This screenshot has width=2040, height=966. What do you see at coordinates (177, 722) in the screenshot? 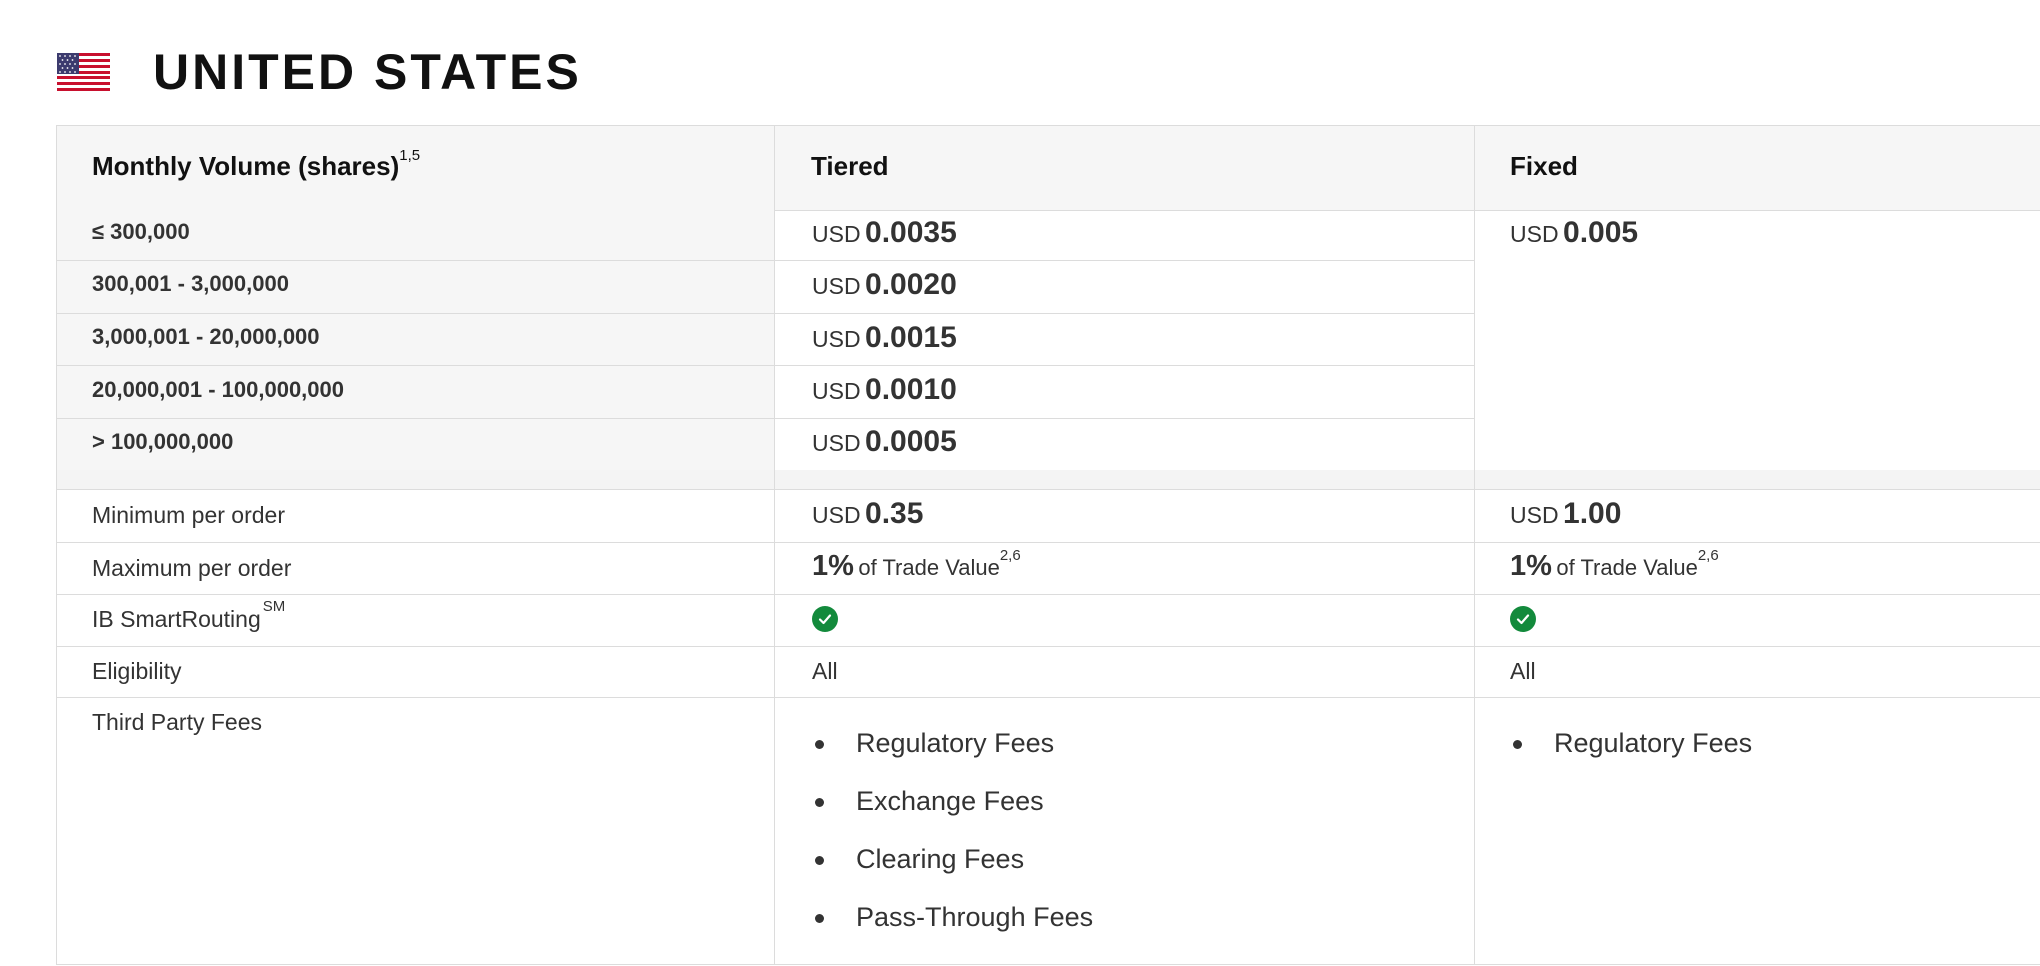
I see `third-party-label: Third Party Fees` at bounding box center [177, 722].